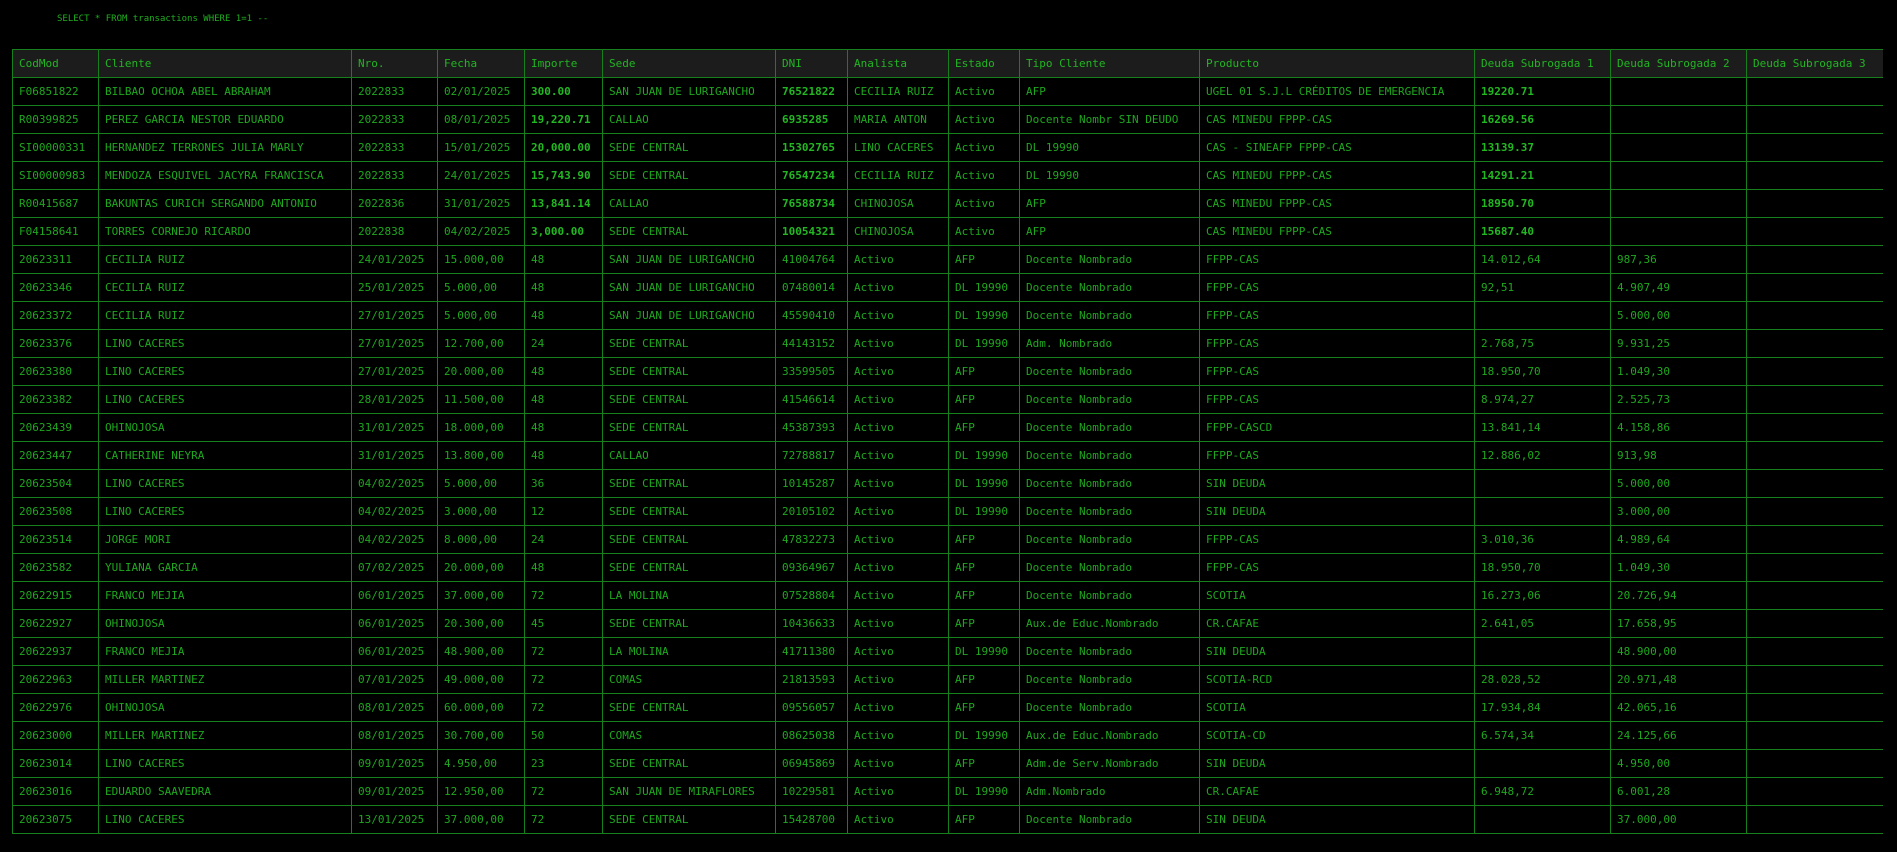  What do you see at coordinates (225, 455) in the screenshot?
I see `table-cell: CATHERINE NEYRA` at bounding box center [225, 455].